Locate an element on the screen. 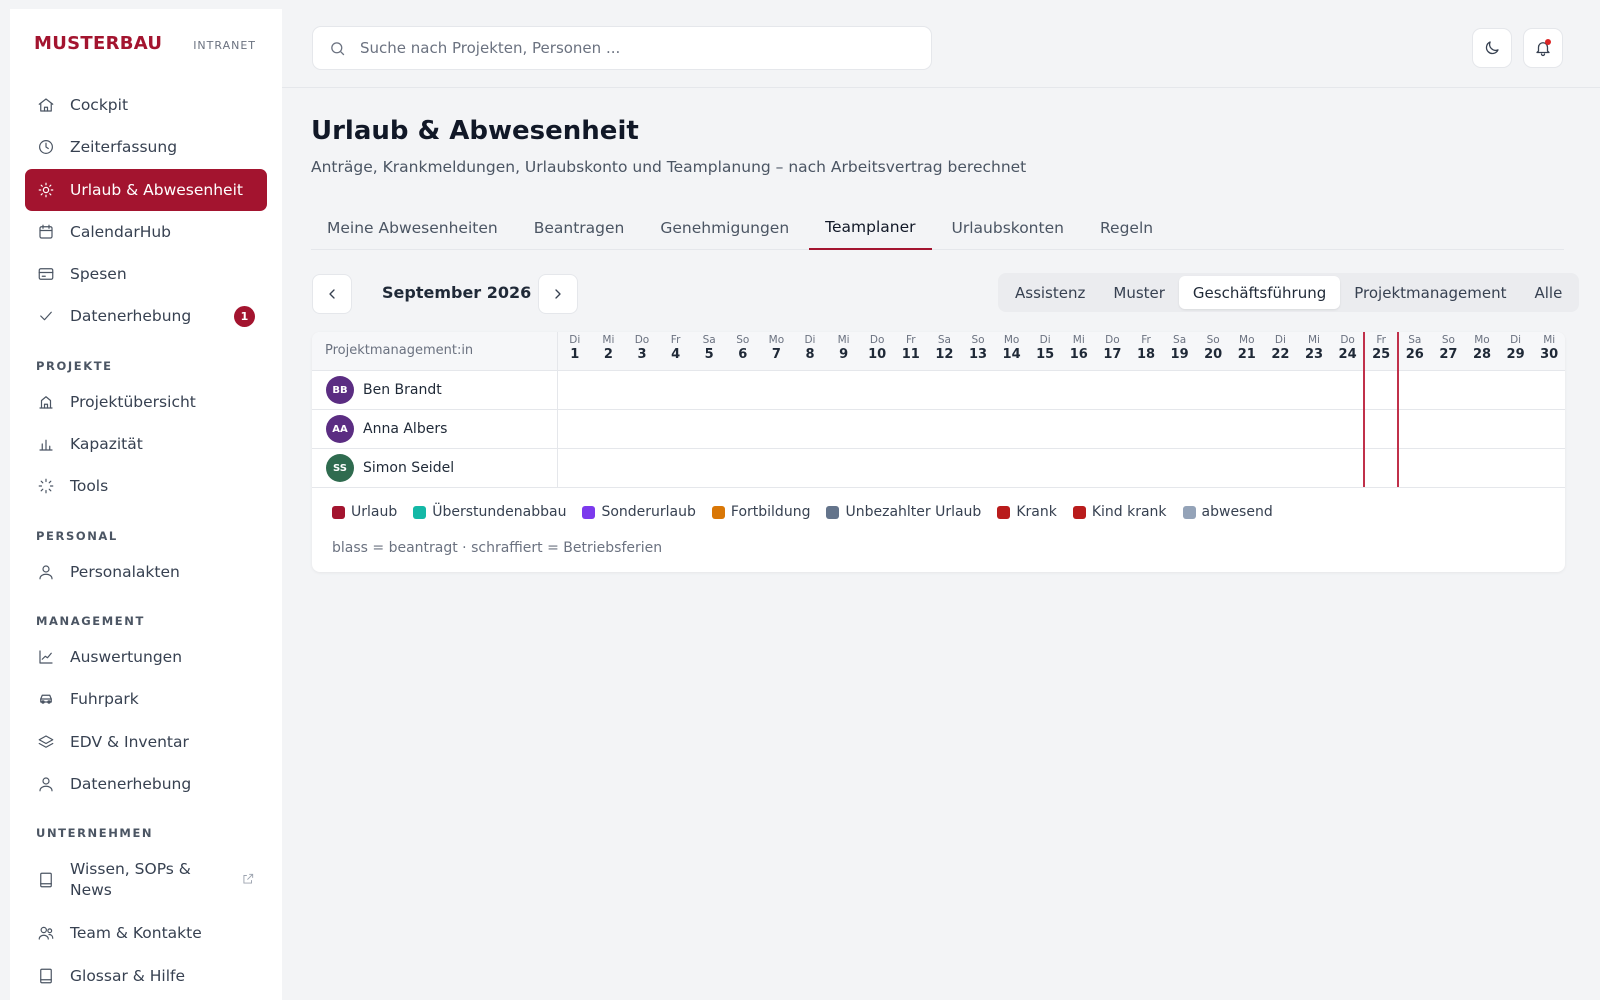  sidebar-item-personalakten: Personalakten is located at coordinates (146, 572).